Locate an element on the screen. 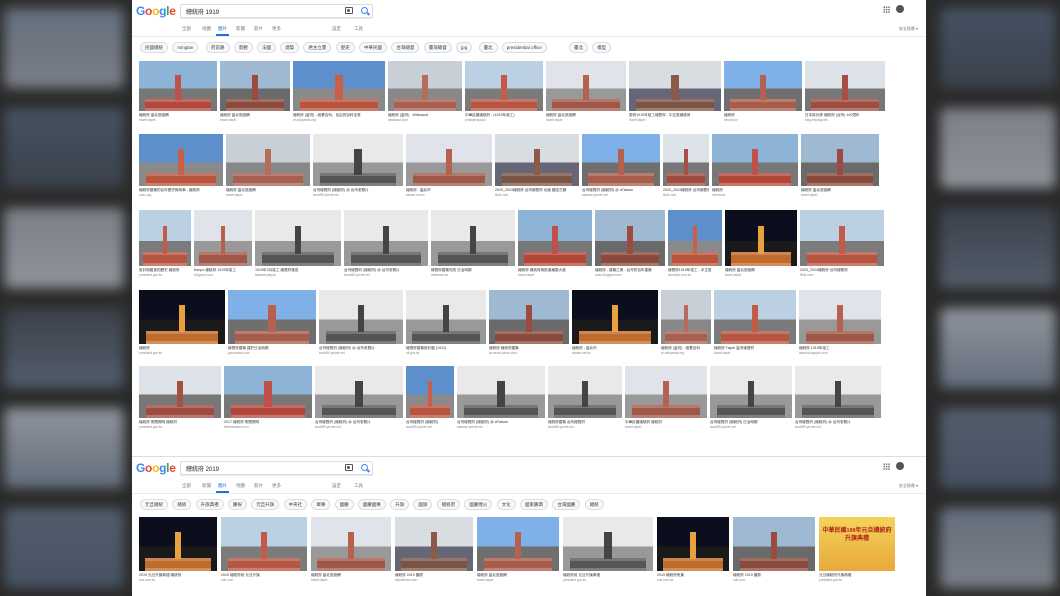  image-result: 日本設計師 總統府 (台灣) 100週年 blog.ettoday.net is located at coordinates (845, 92).